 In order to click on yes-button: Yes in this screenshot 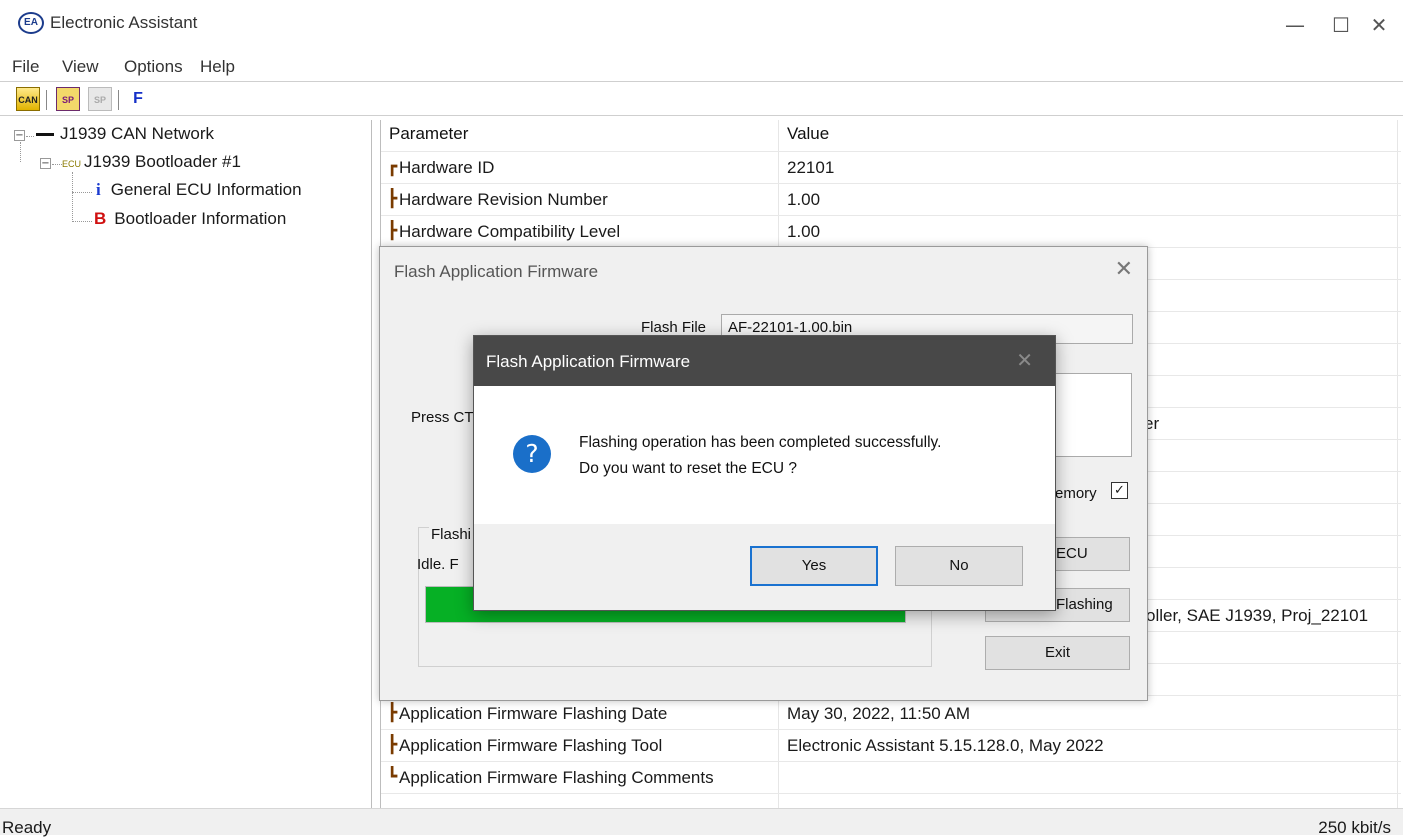, I will do `click(814, 566)`.